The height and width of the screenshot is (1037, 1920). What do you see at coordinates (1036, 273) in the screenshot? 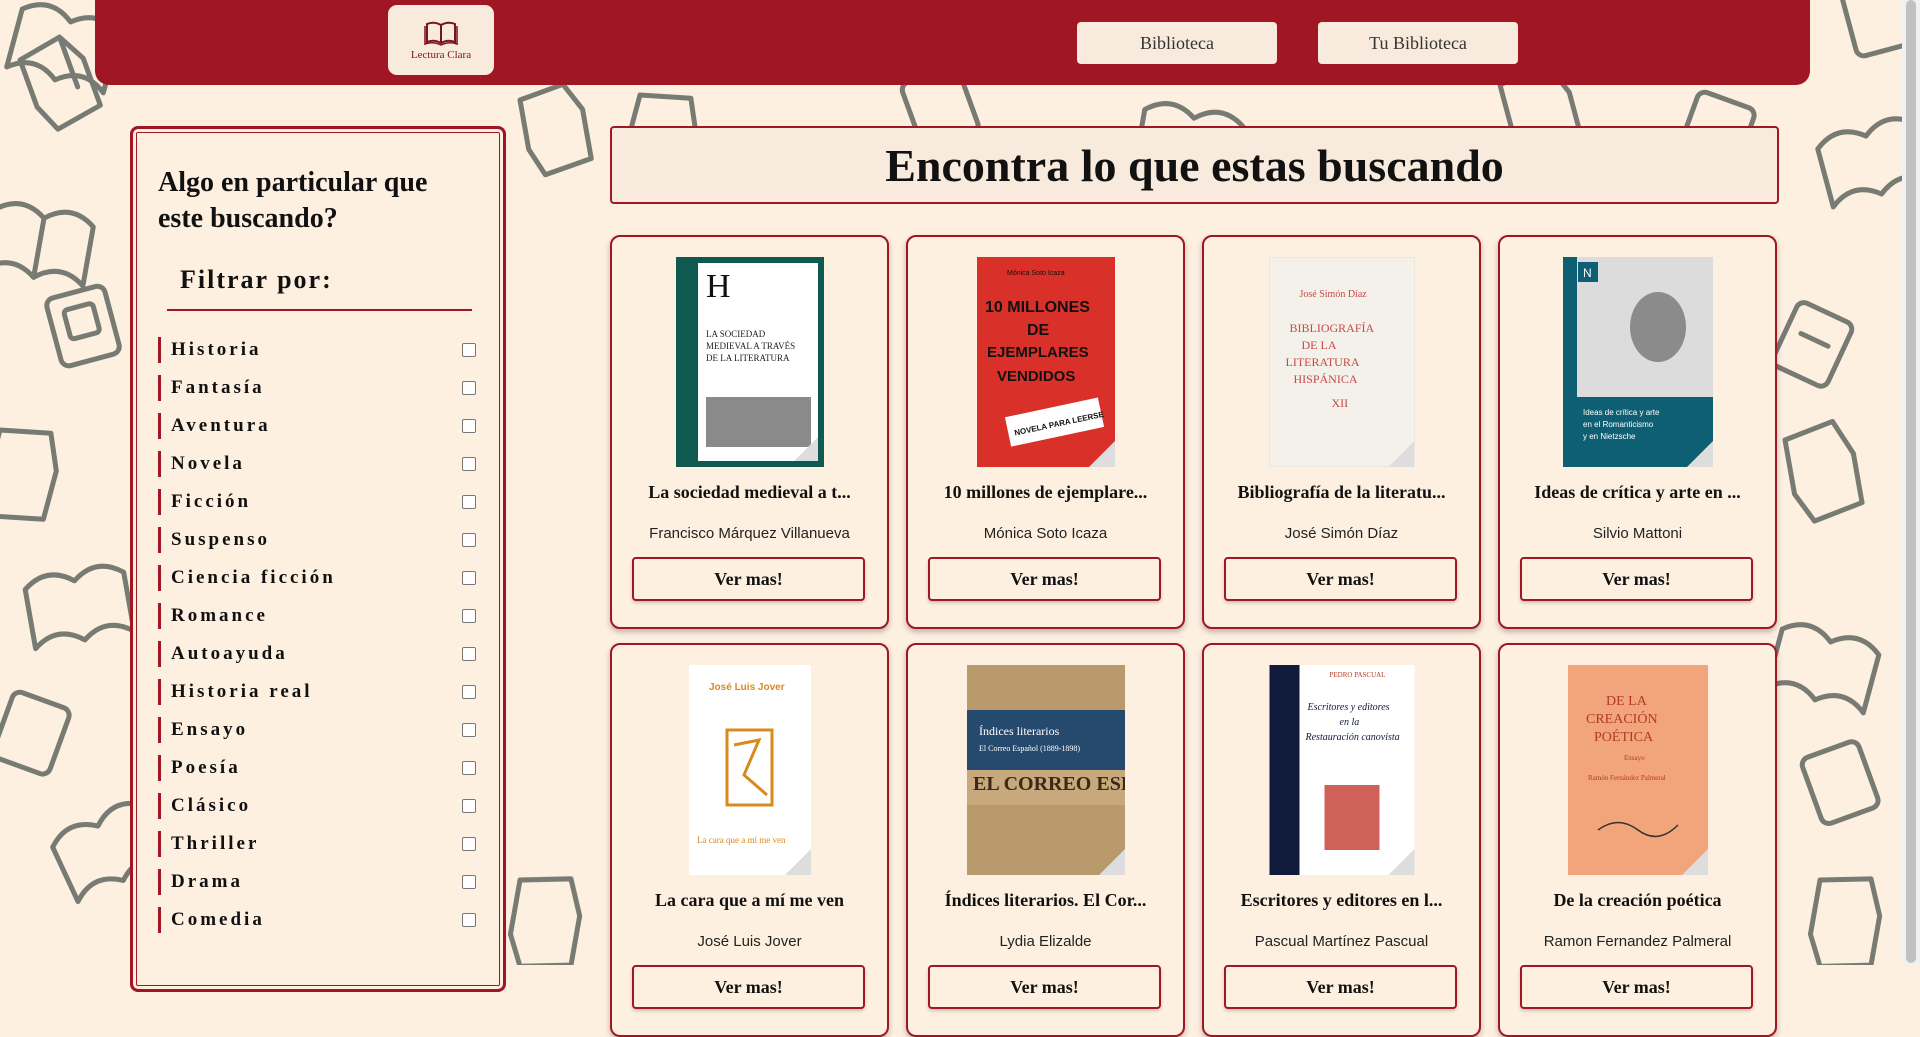
I see `svg-text: Mónica Soto Icaza` at bounding box center [1036, 273].